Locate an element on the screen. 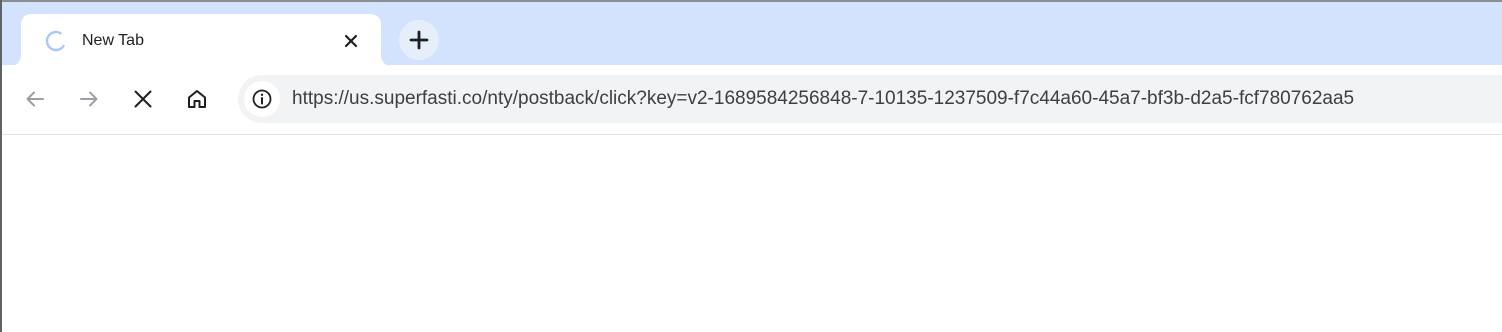  forward-button is located at coordinates (89, 99).